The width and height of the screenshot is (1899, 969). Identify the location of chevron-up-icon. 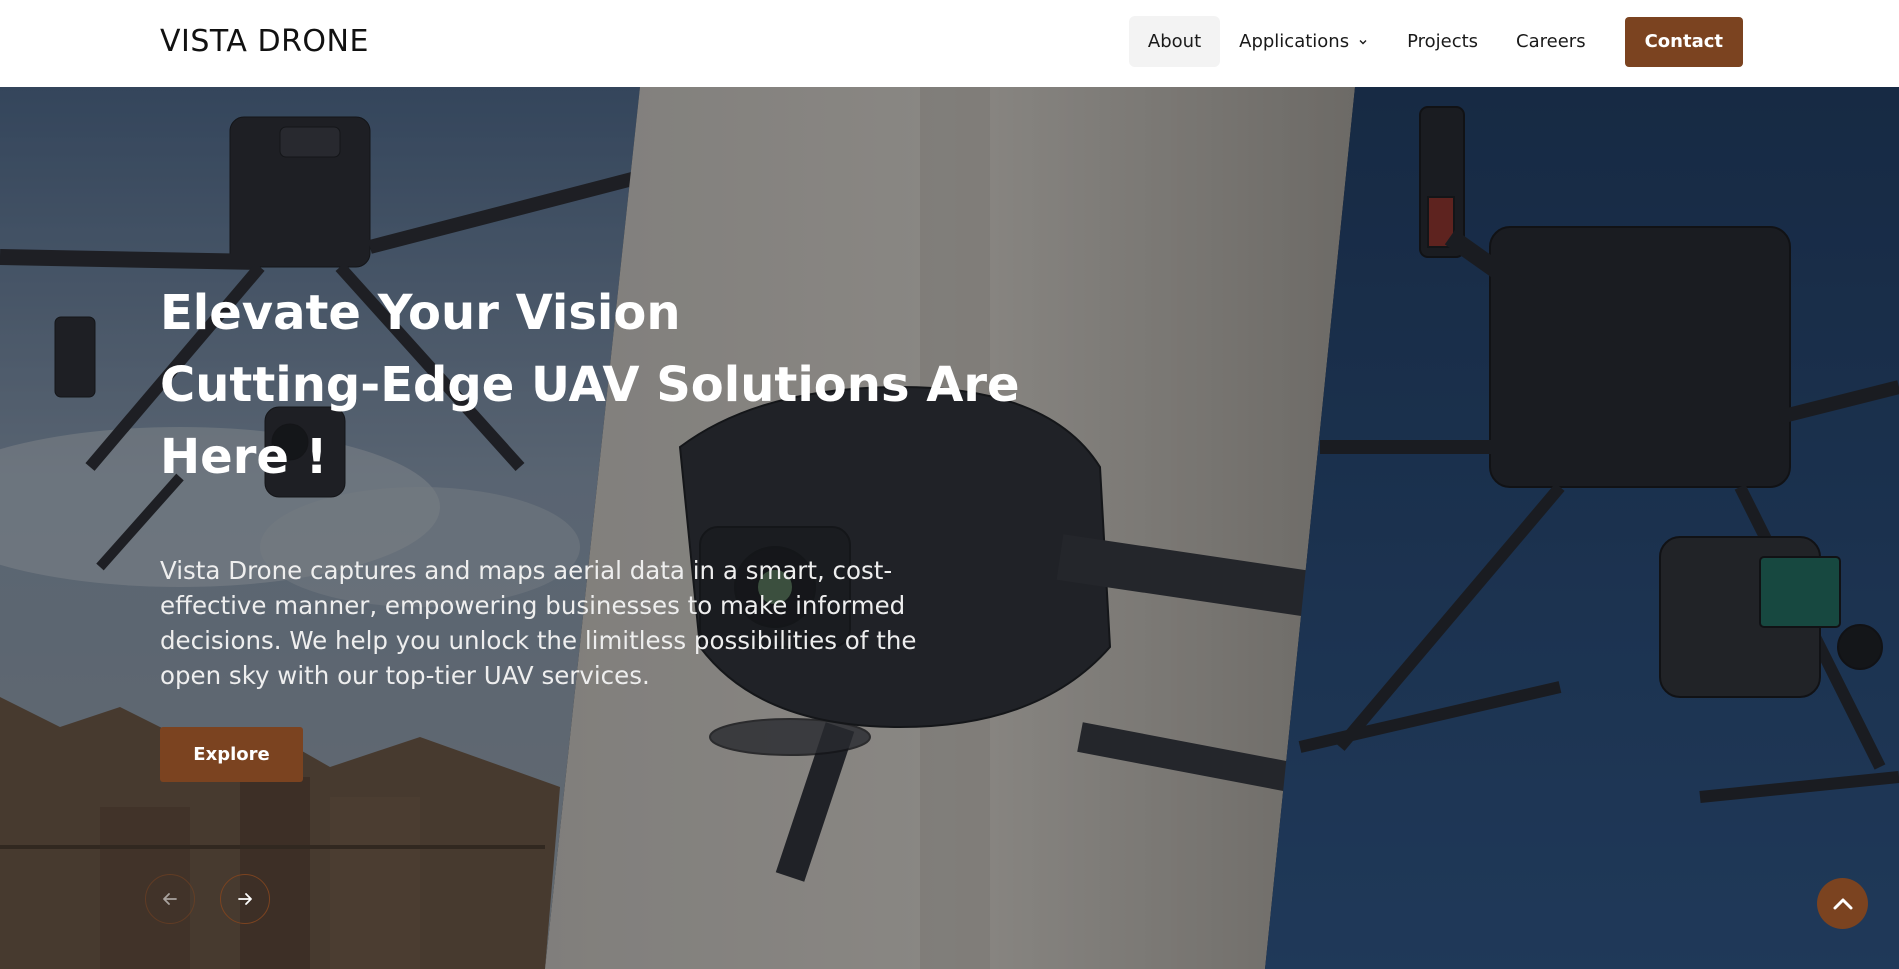
(1842, 903).